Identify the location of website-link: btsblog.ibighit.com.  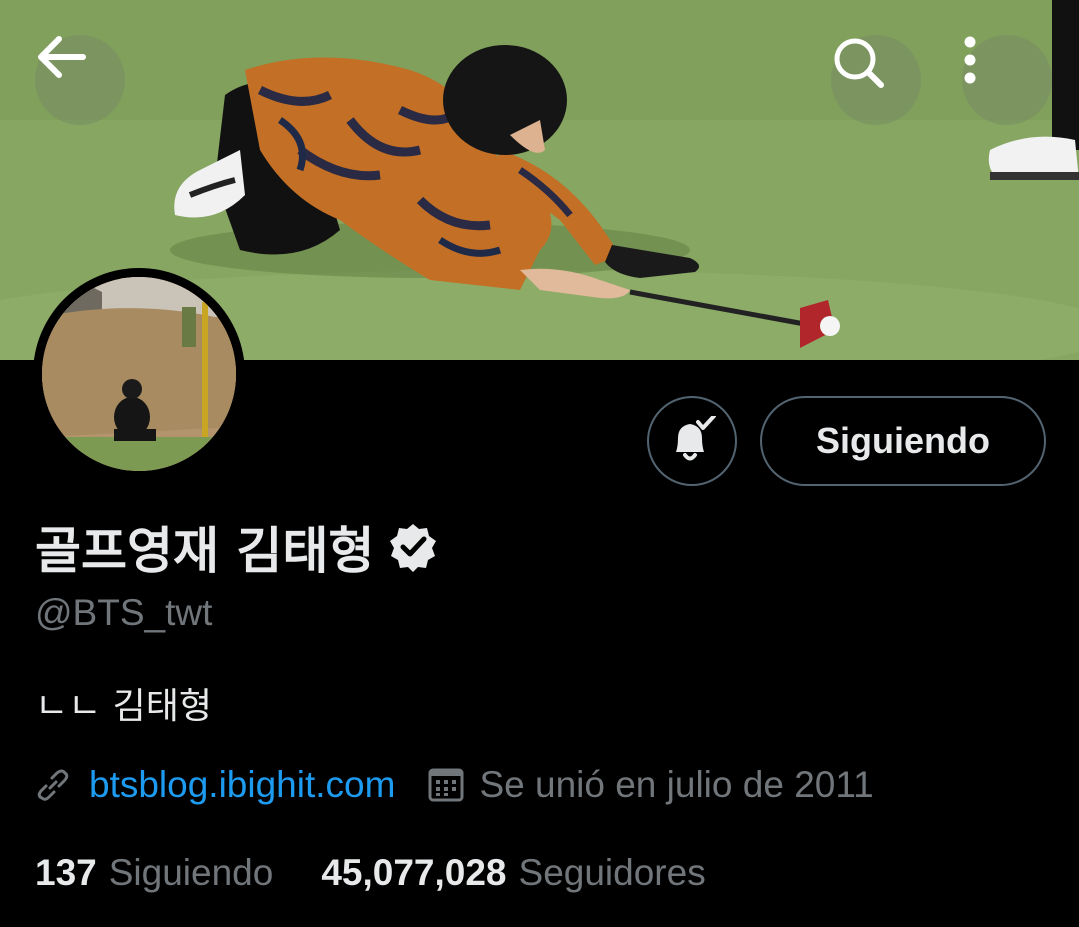
(242, 785).